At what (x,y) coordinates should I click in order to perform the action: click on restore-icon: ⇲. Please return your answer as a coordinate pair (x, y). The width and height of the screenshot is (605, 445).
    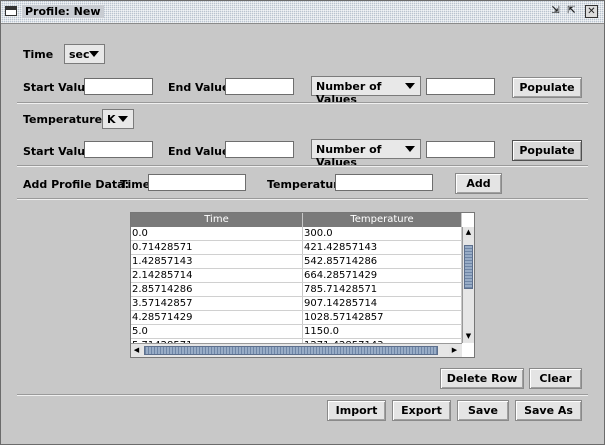
    Looking at the image, I should click on (555, 11).